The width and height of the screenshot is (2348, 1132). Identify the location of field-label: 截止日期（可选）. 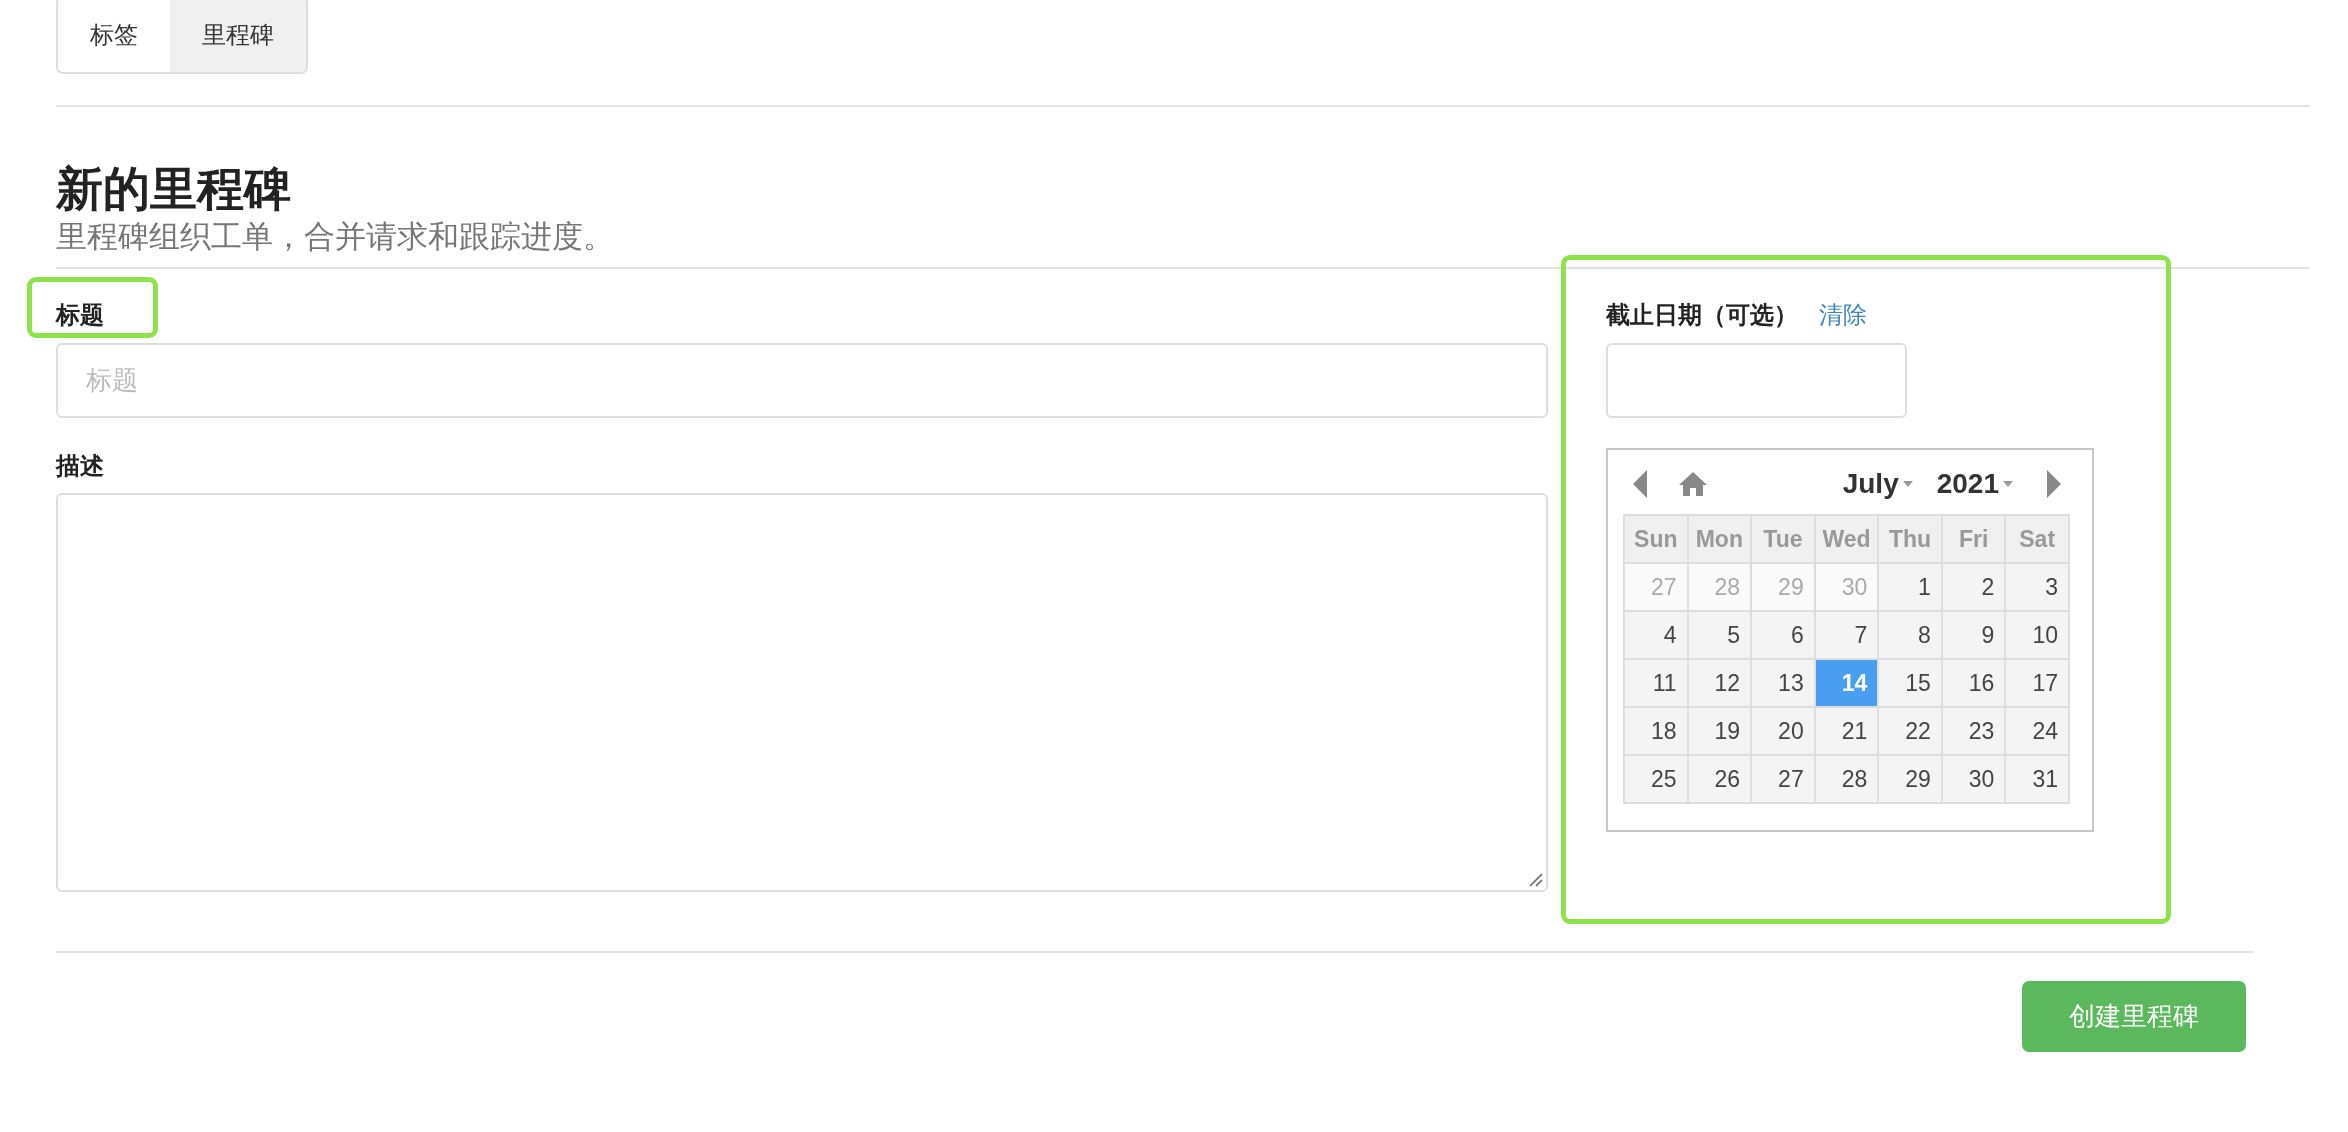
(1702, 315).